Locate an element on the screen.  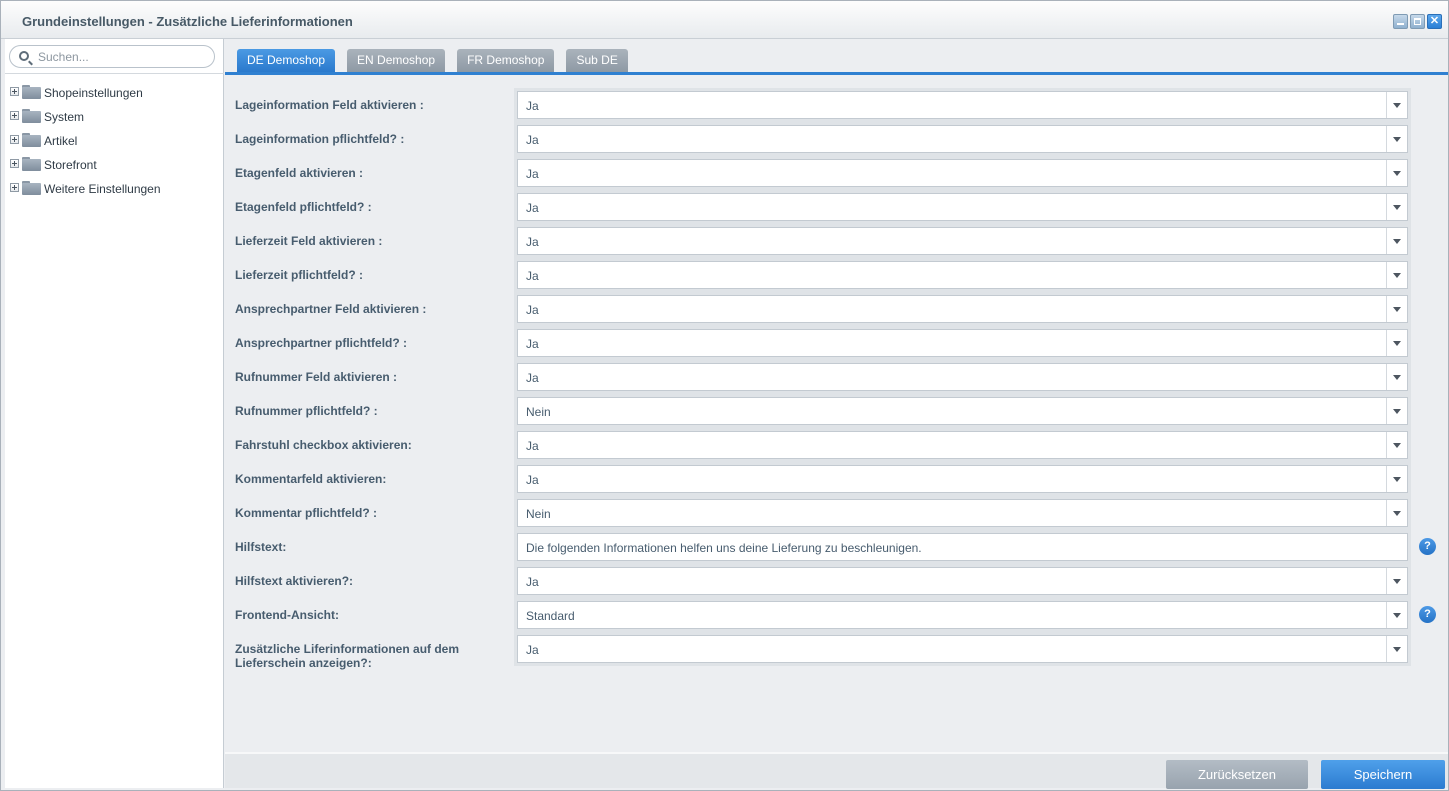
tree-item-artikel: Artikel is located at coordinates (112, 143).